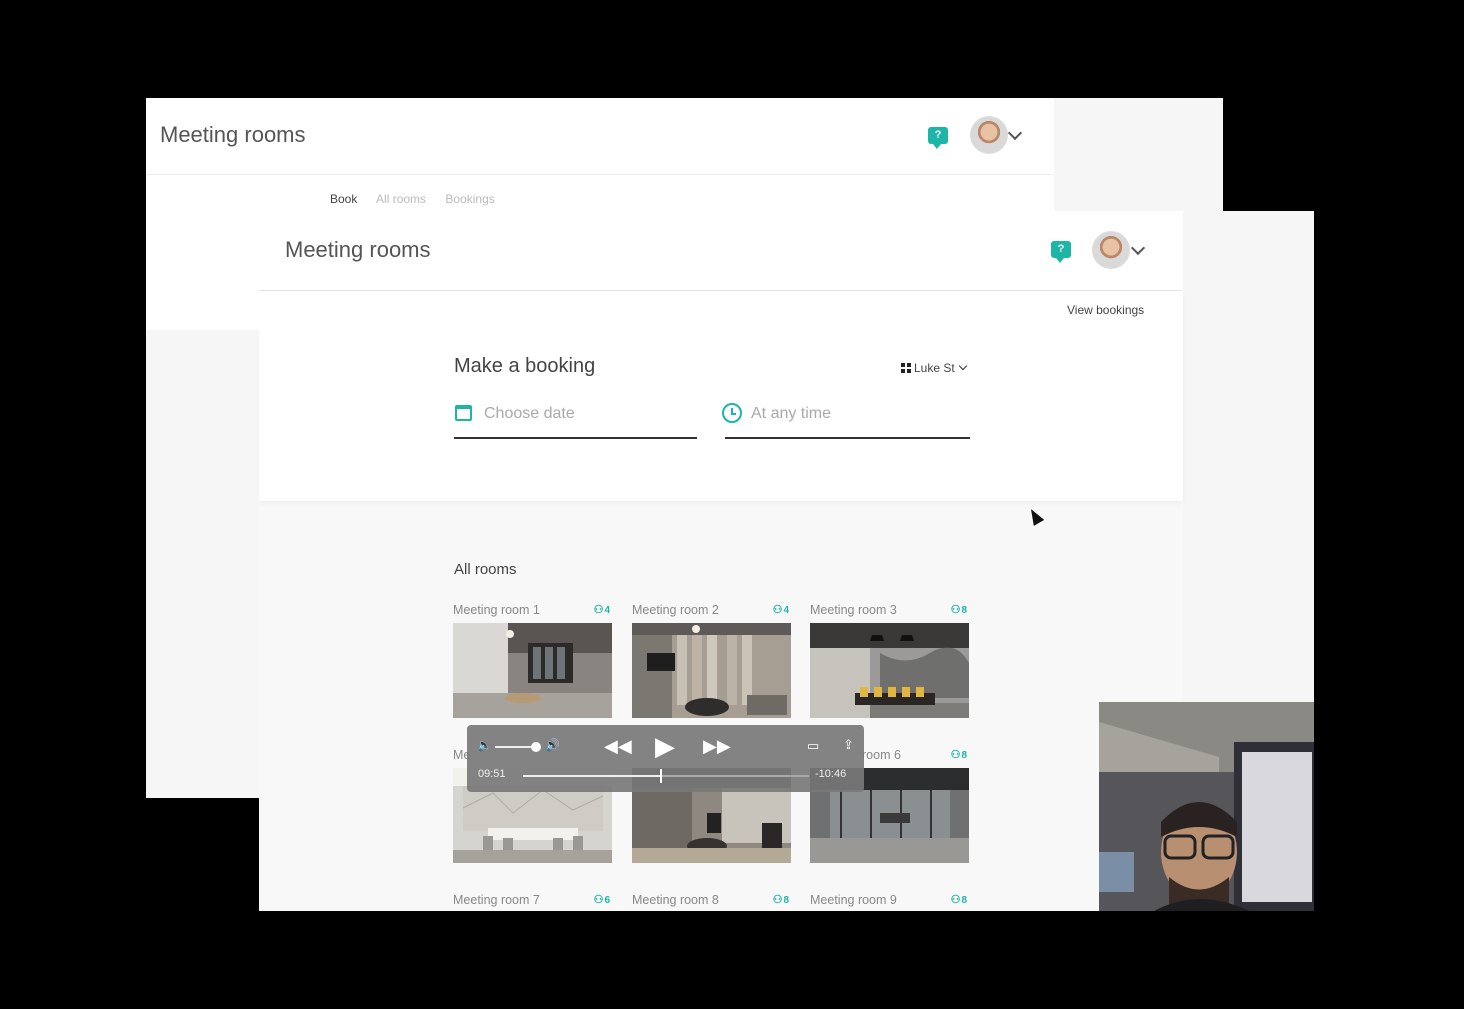 The height and width of the screenshot is (1009, 1464). What do you see at coordinates (853, 610) in the screenshot?
I see `room-name: Meeting room 3` at bounding box center [853, 610].